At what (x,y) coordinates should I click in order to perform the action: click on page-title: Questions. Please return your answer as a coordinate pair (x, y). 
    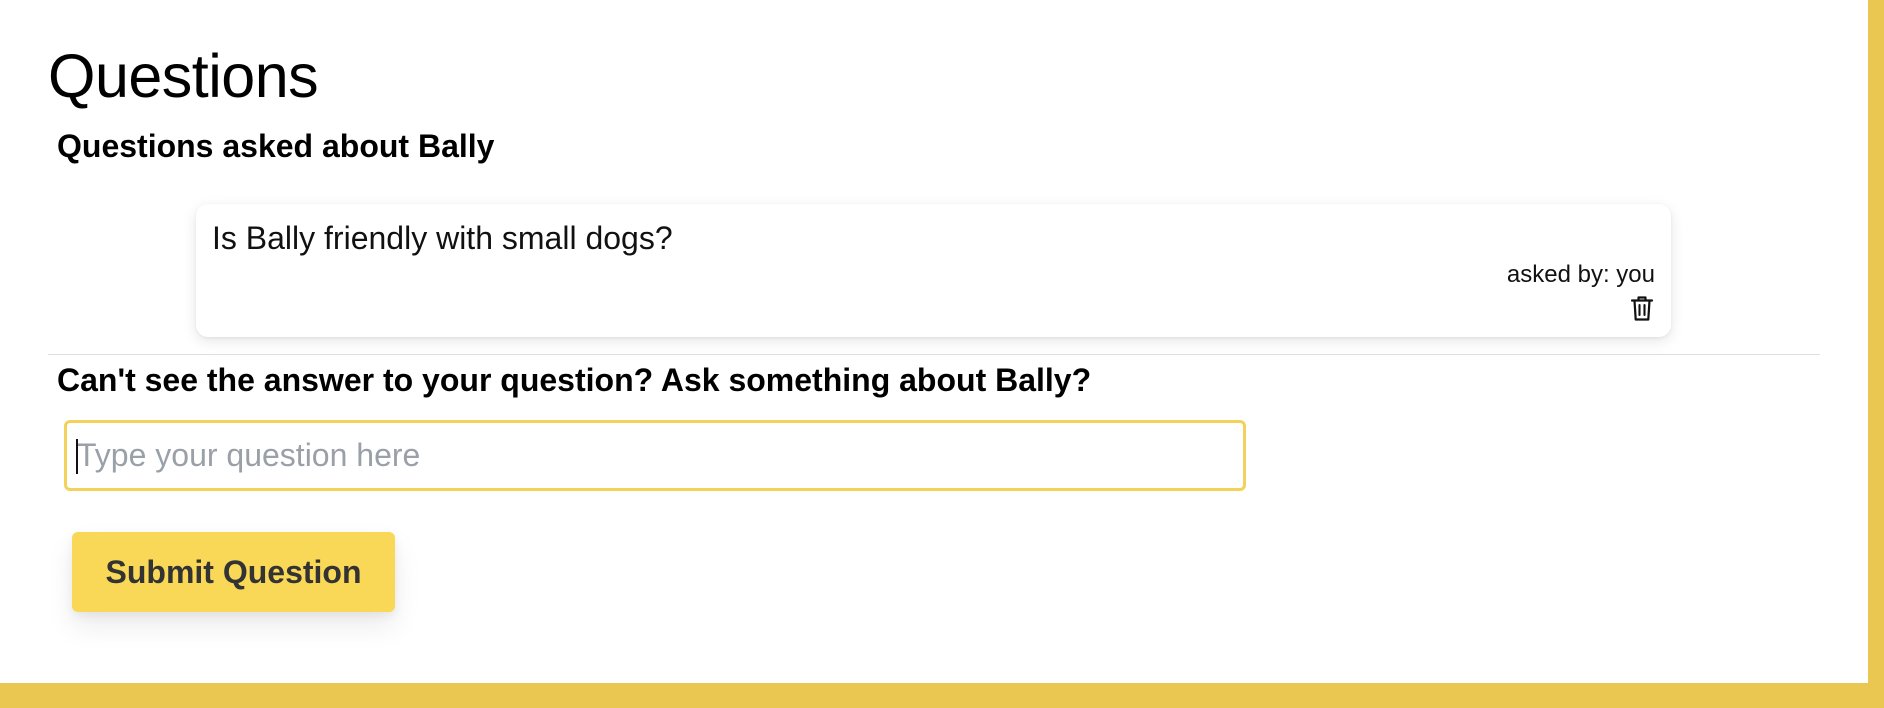
    Looking at the image, I should click on (183, 76).